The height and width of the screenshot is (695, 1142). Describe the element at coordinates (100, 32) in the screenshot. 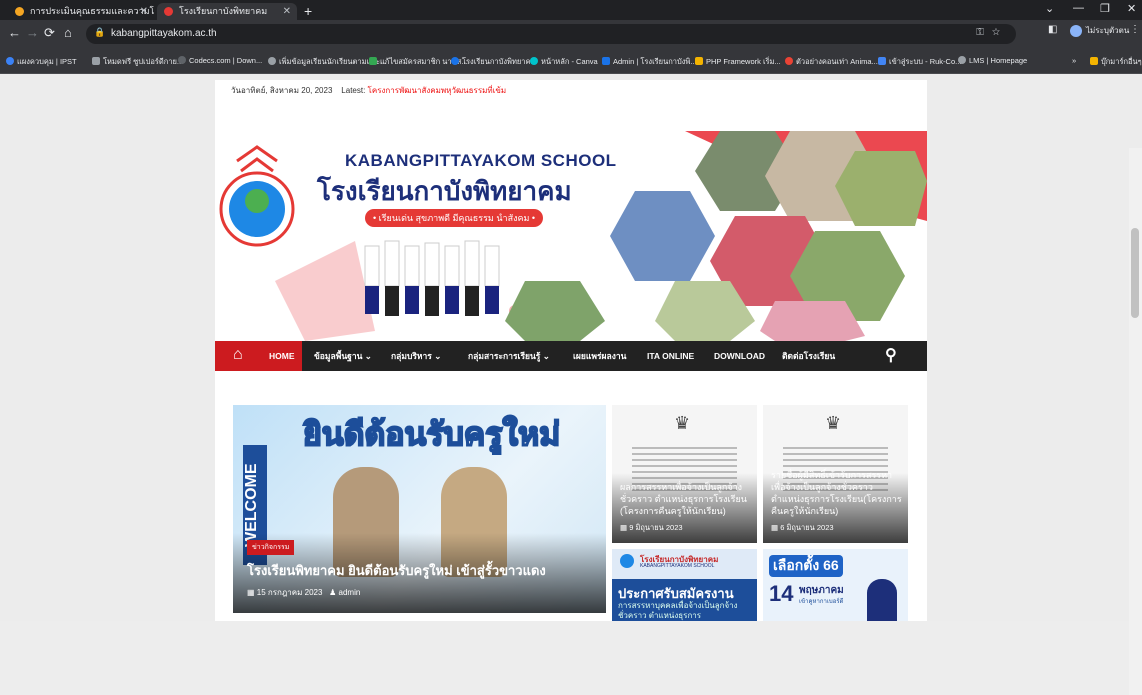

I see `lock-icon: 🔒` at that location.